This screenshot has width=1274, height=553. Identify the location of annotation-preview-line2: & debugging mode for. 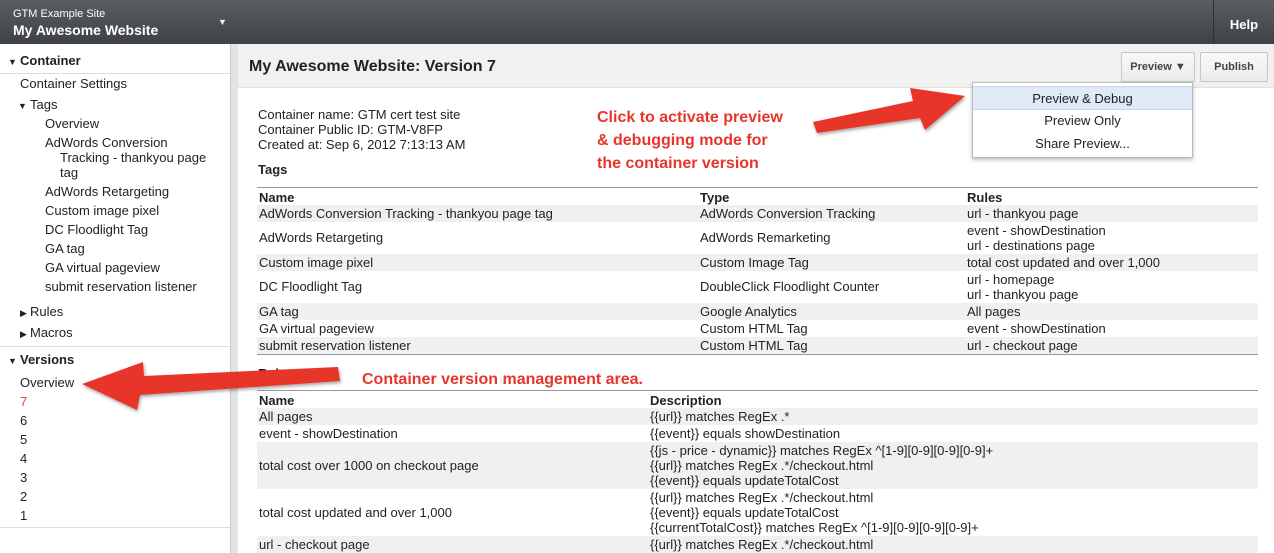
(682, 140).